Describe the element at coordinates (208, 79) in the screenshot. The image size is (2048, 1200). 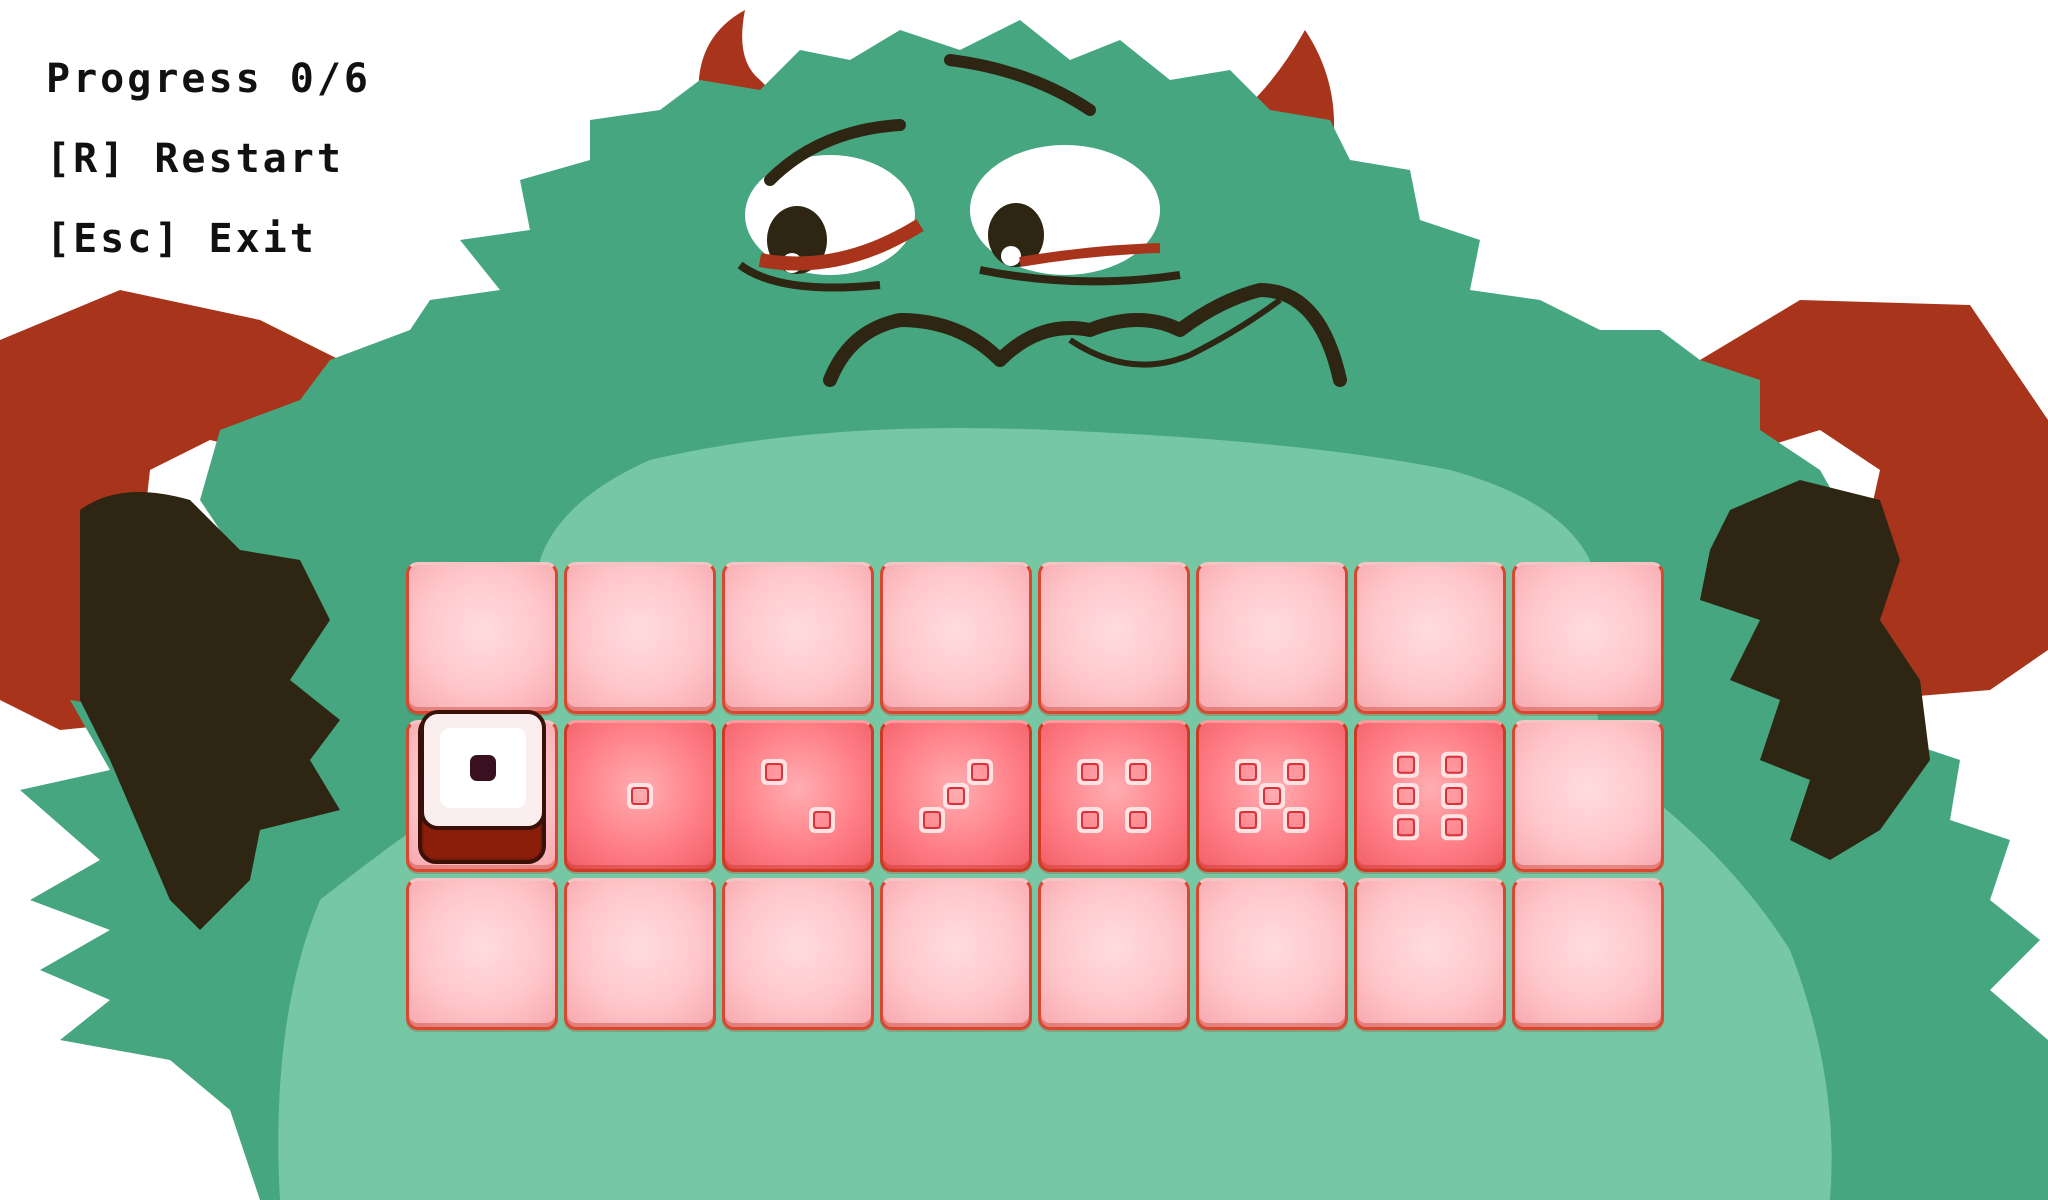
I see `progress-label: Progress 0/6` at that location.